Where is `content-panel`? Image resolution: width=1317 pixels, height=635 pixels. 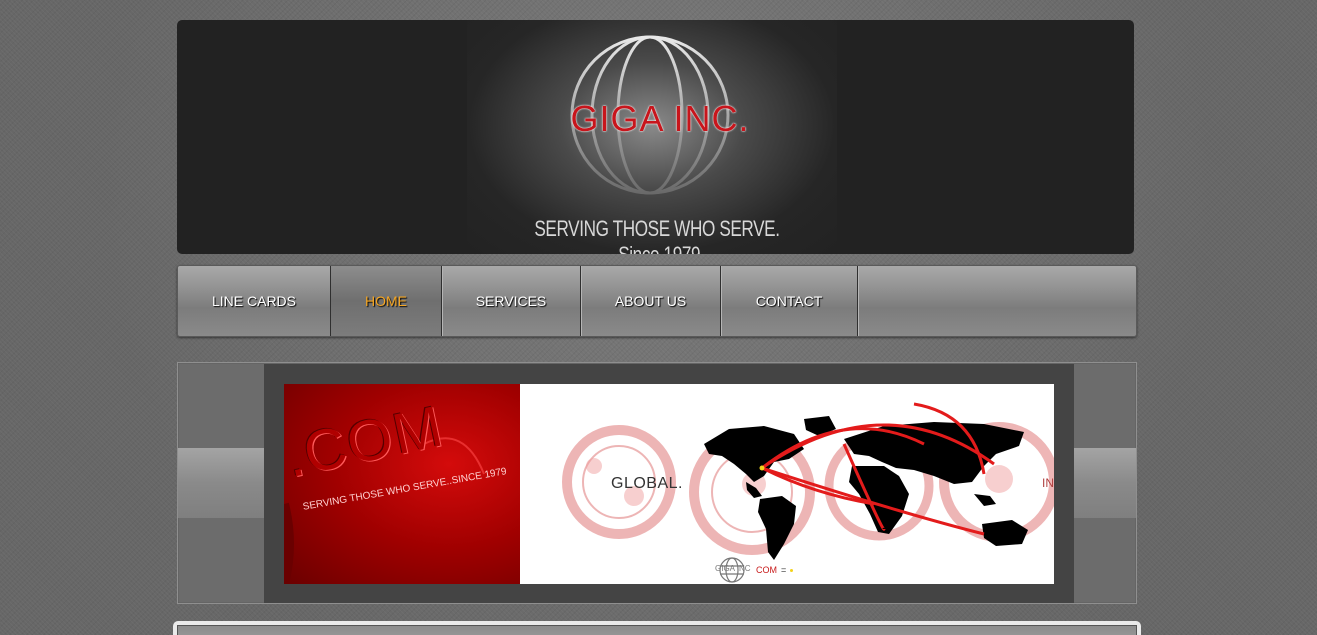
content-panel is located at coordinates (657, 628).